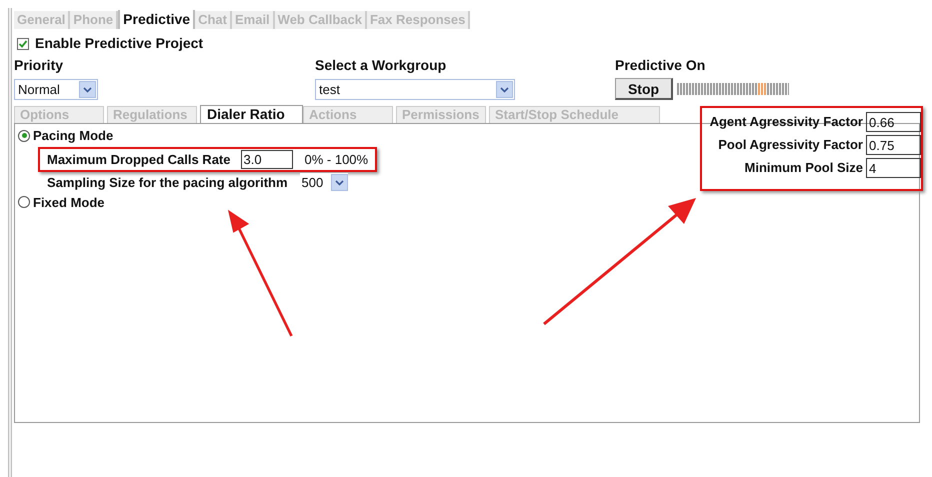 This screenshot has width=932, height=477. I want to click on tab: Chat, so click(213, 20).